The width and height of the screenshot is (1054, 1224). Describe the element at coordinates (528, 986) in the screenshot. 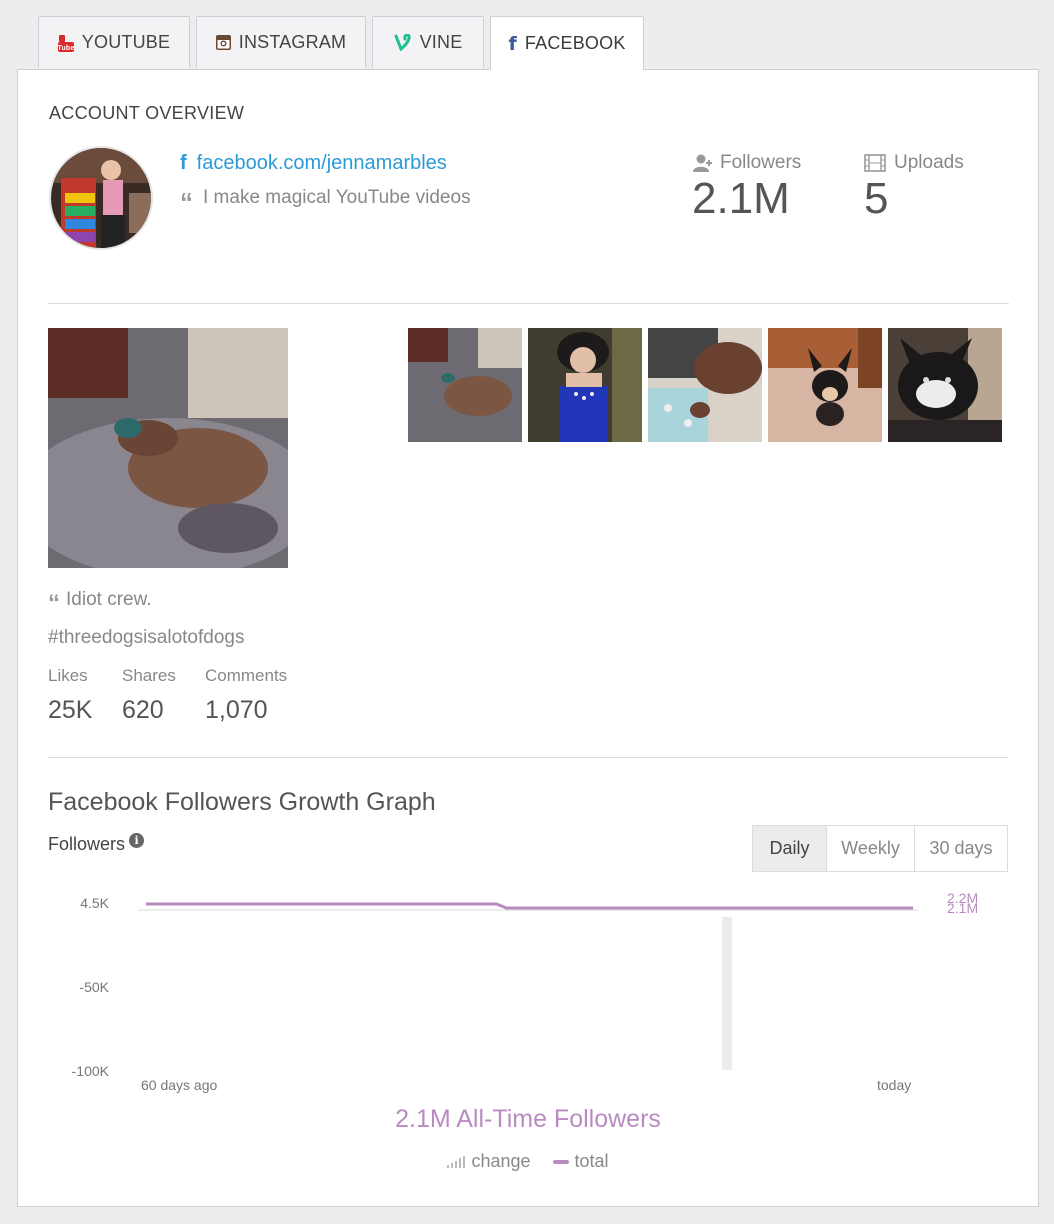

I see `growth-chart` at that location.